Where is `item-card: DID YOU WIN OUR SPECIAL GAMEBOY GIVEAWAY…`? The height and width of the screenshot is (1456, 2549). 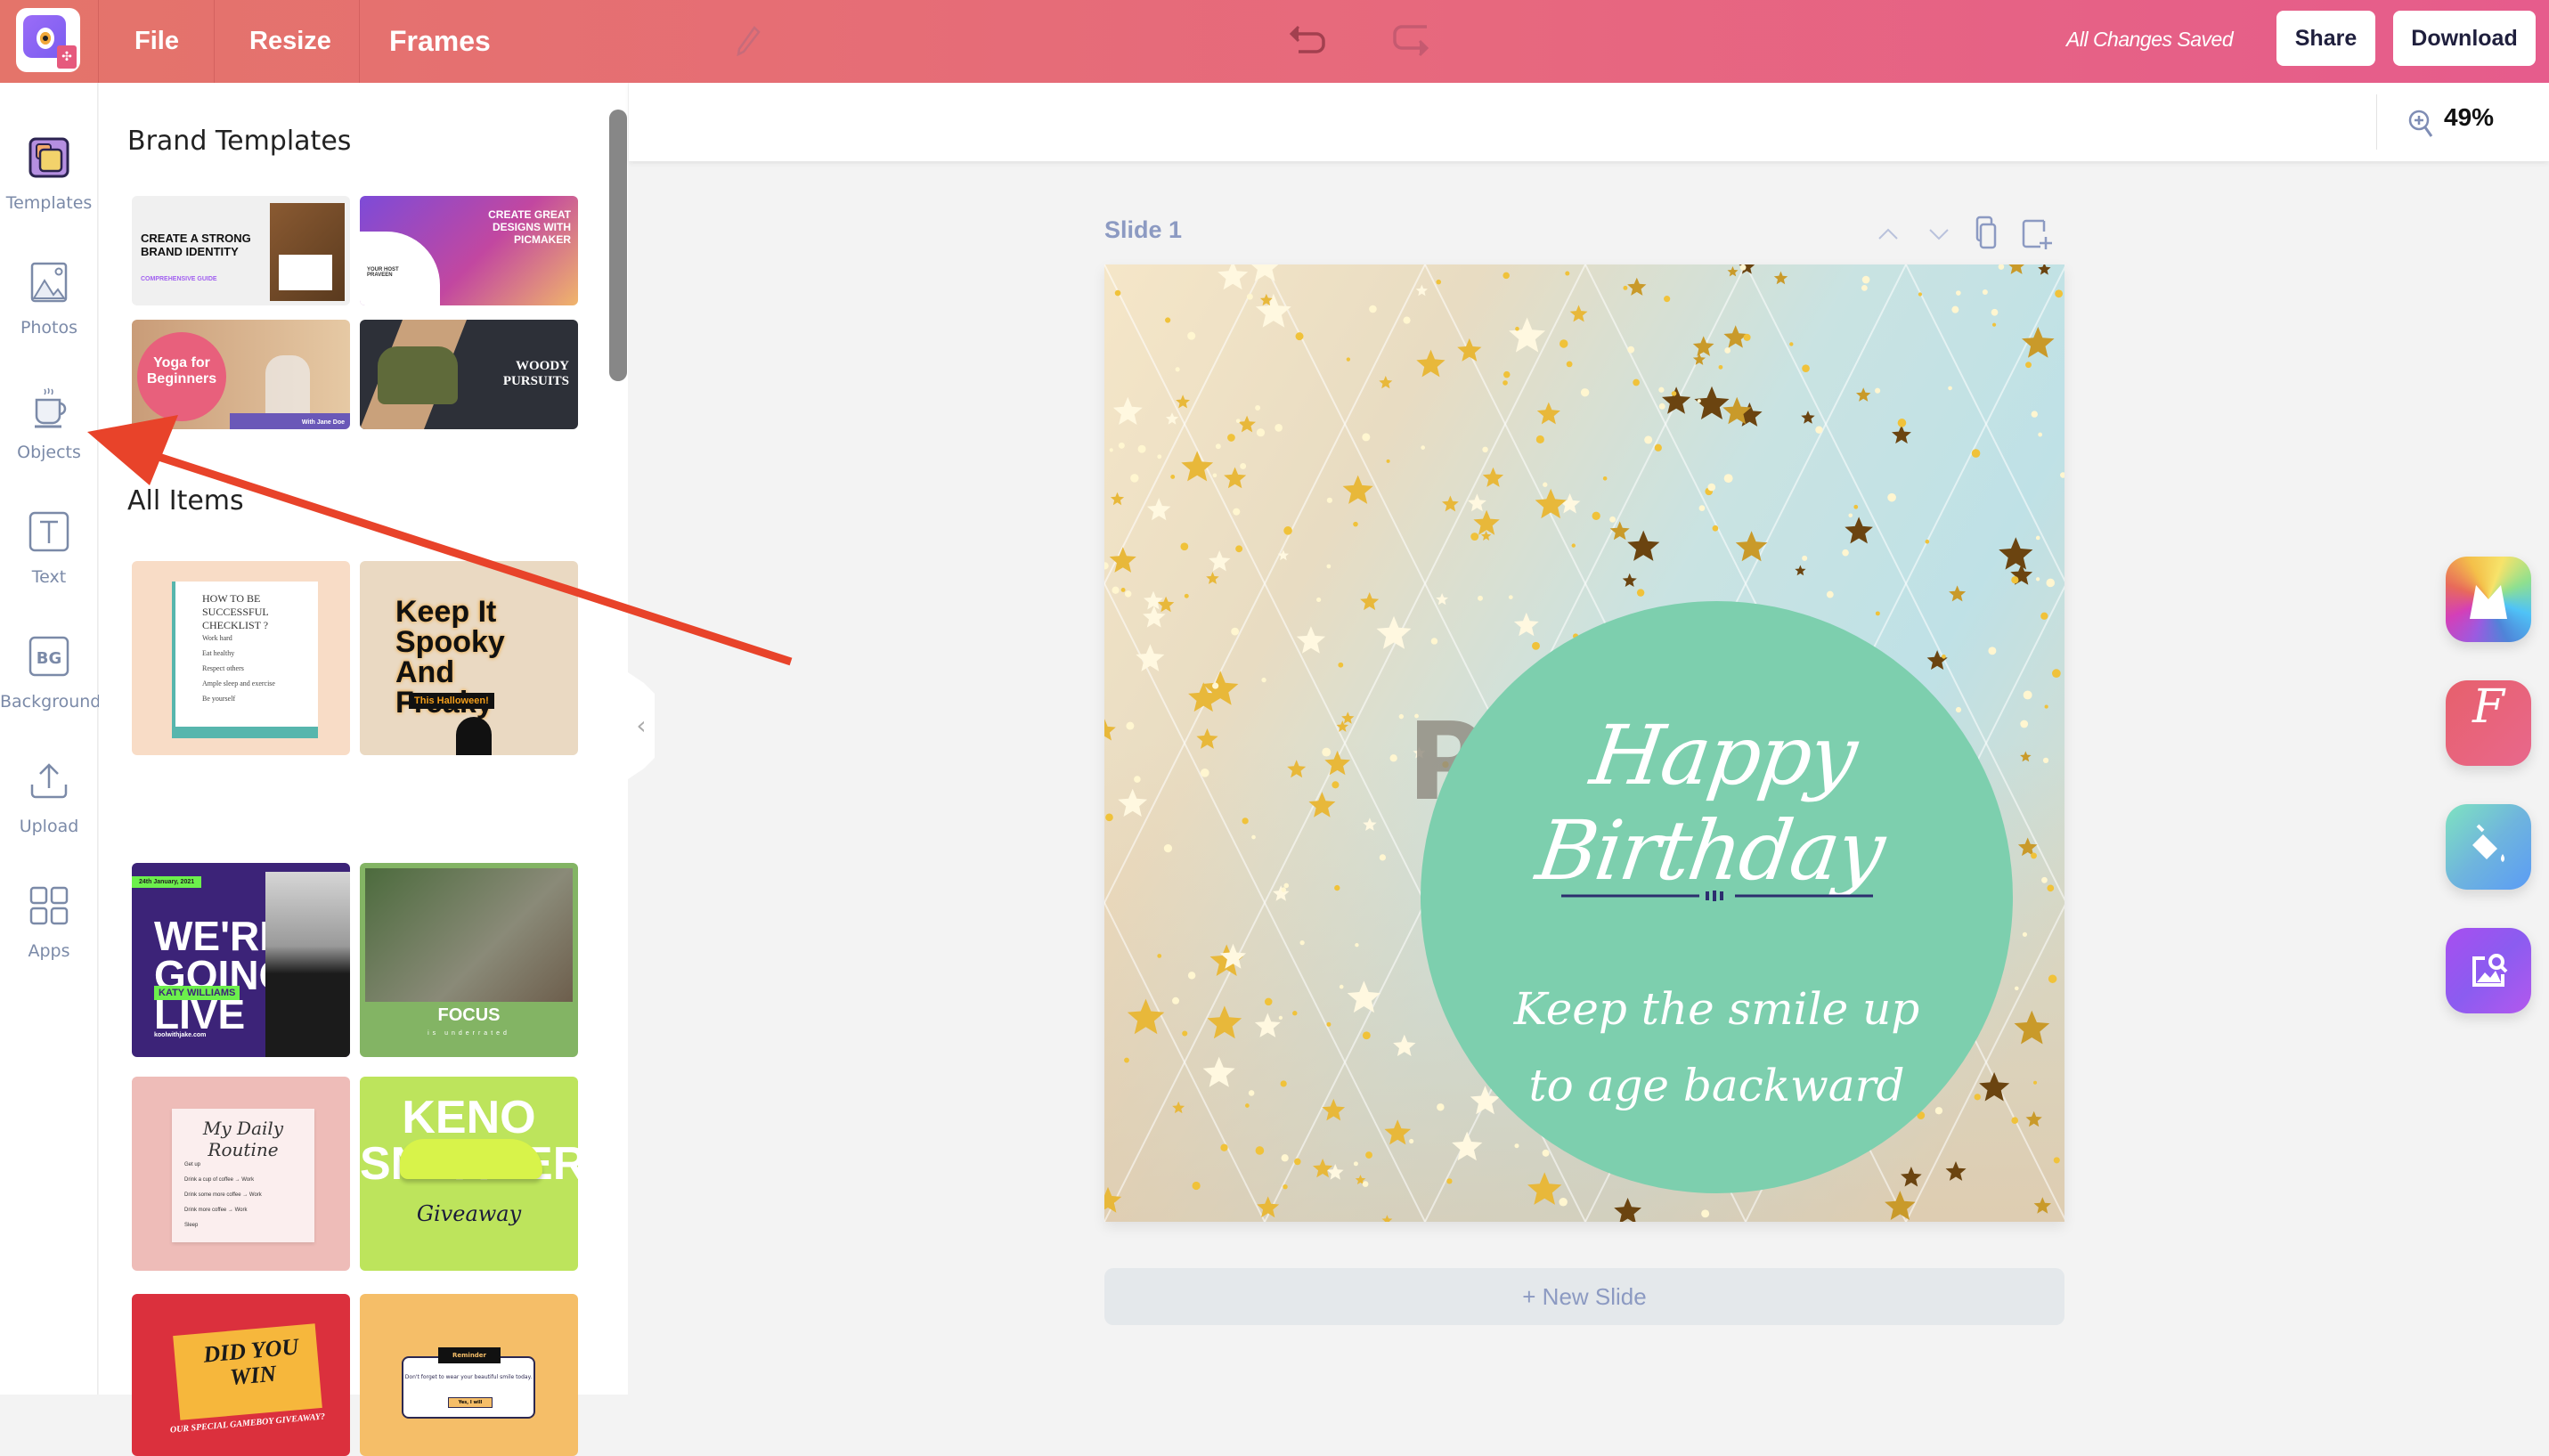
item-card: DID YOU WIN OUR SPECIAL GAMEBOY GIVEAWAY… is located at coordinates (241, 1375).